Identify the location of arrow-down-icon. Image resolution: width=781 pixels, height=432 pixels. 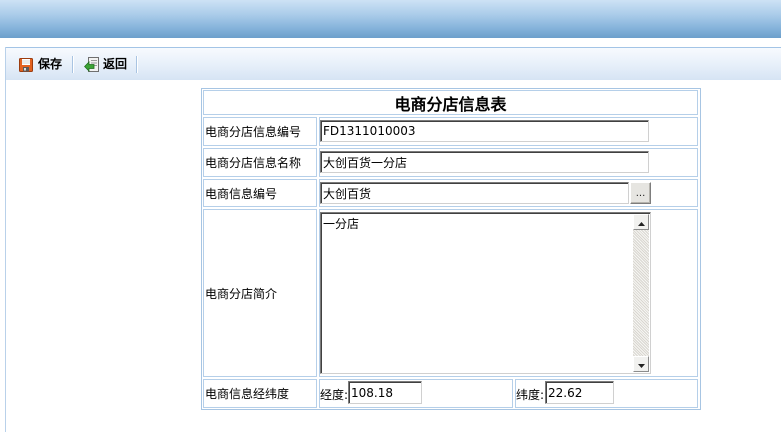
(641, 364).